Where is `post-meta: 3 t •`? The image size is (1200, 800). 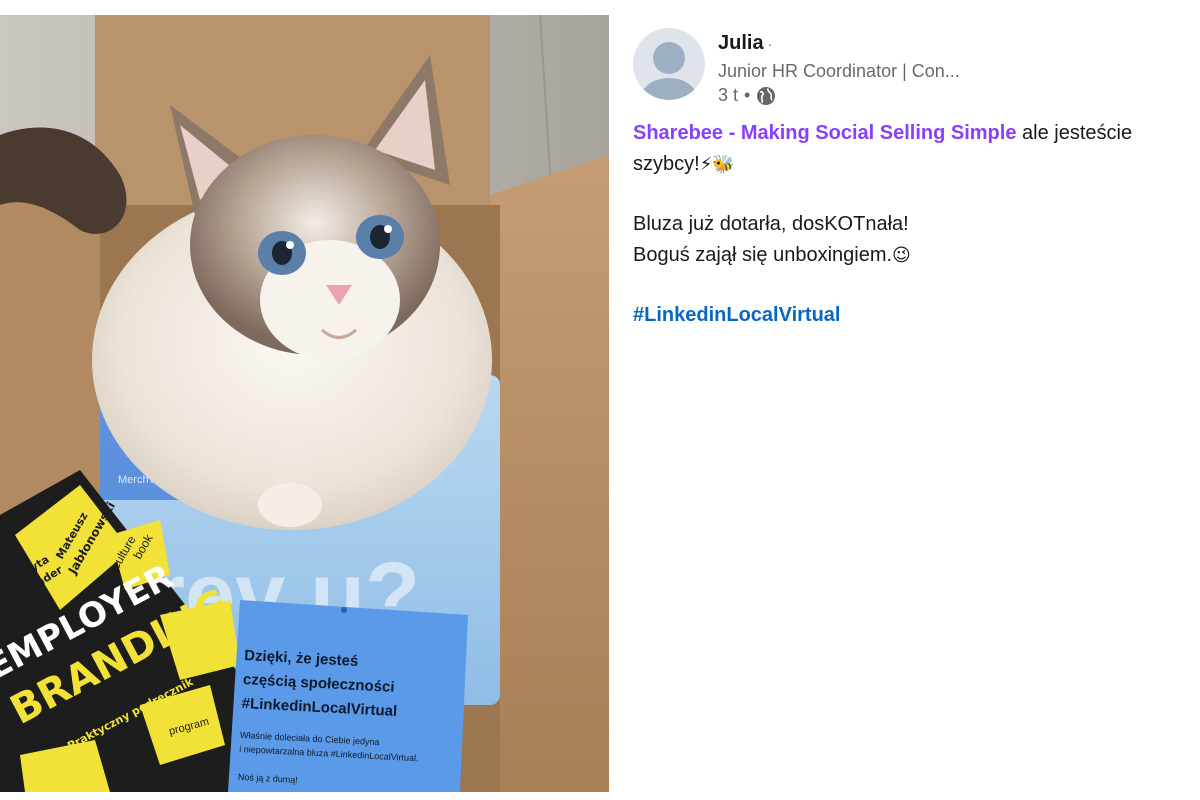
post-meta: 3 t • is located at coordinates (747, 95).